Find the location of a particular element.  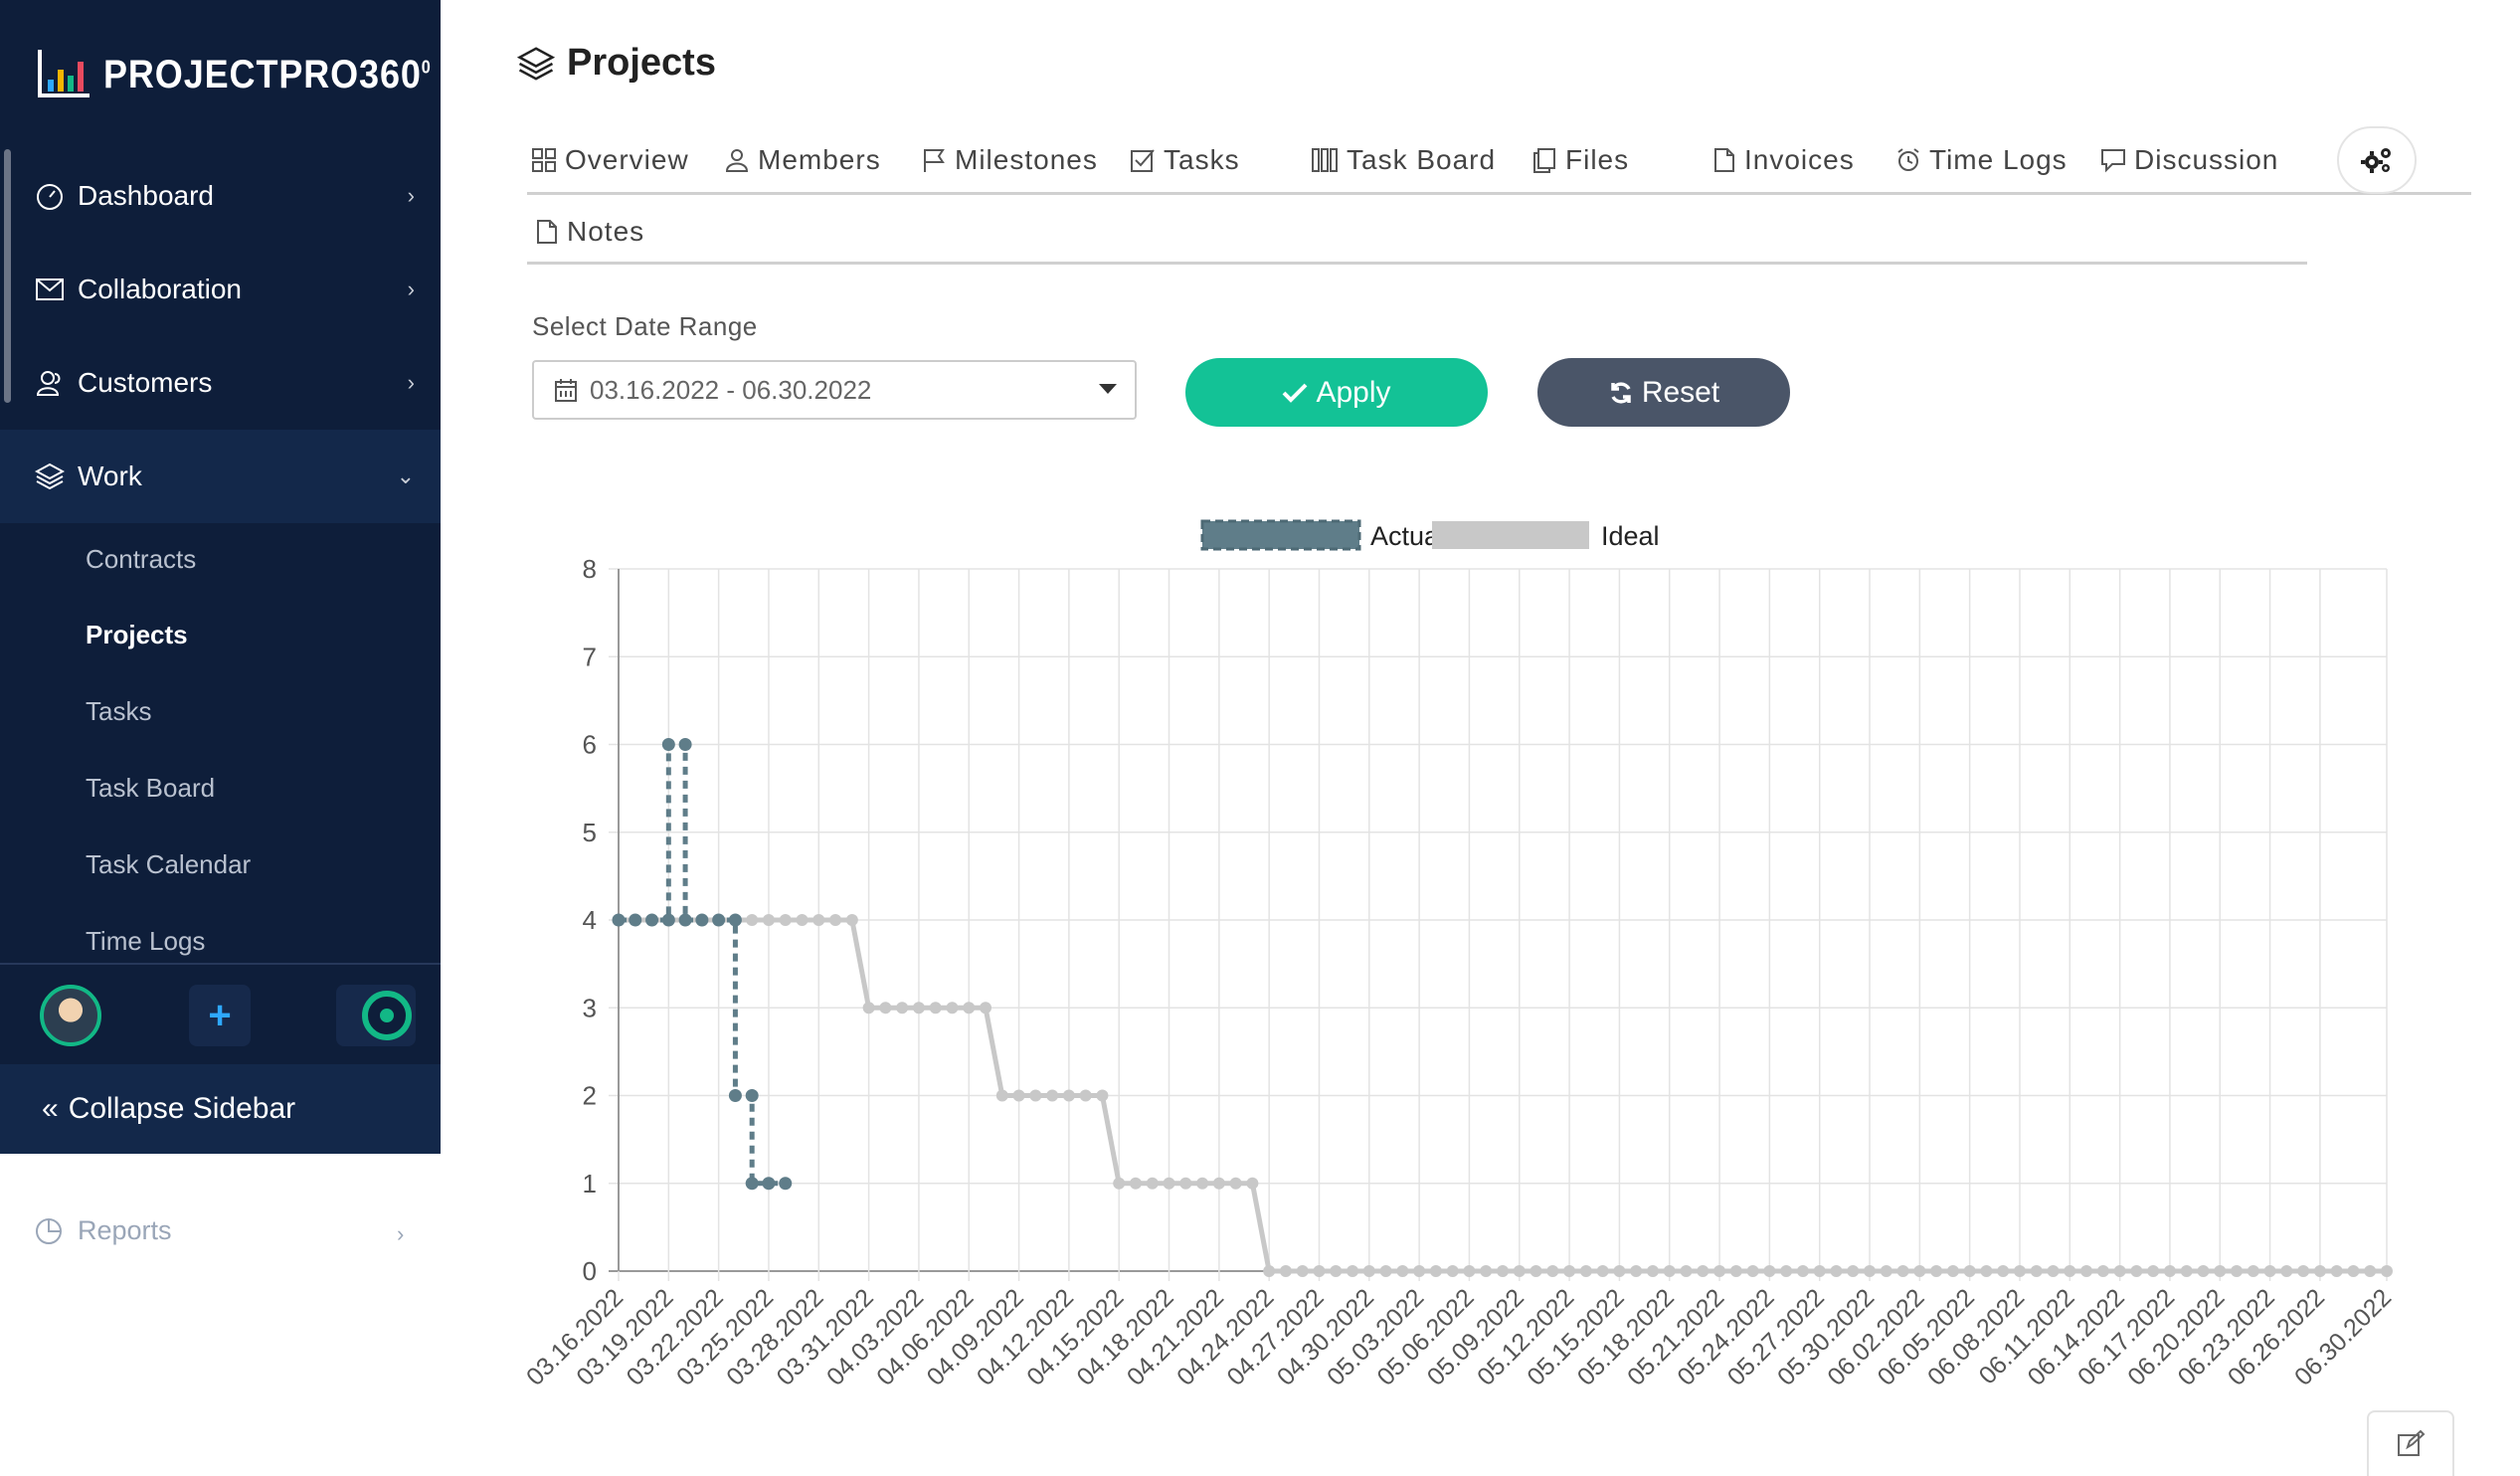

page-title-text: Projects is located at coordinates (641, 63).